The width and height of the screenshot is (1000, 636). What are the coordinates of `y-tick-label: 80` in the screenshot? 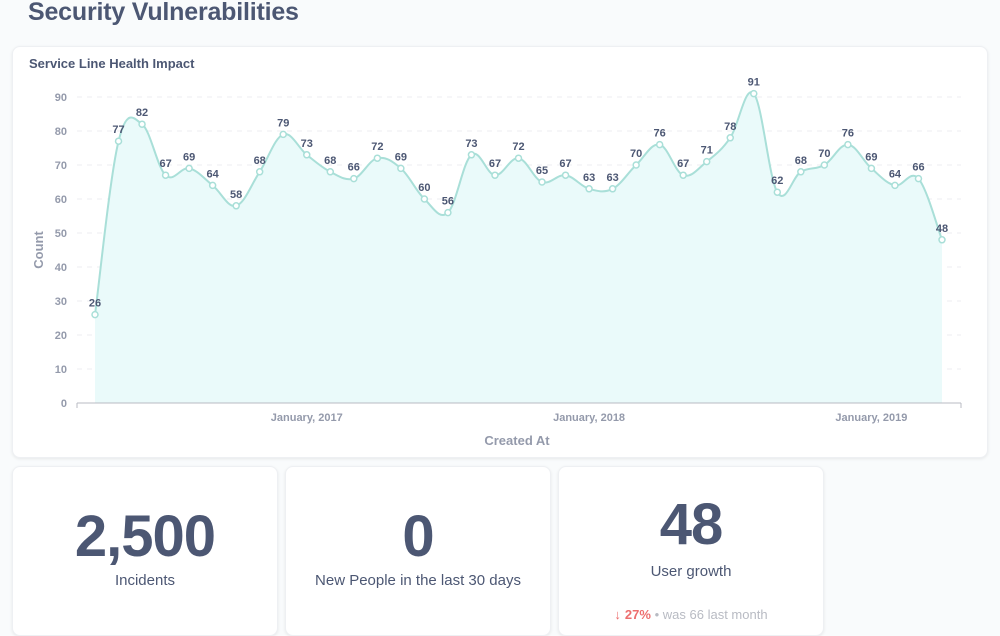 It's located at (61, 132).